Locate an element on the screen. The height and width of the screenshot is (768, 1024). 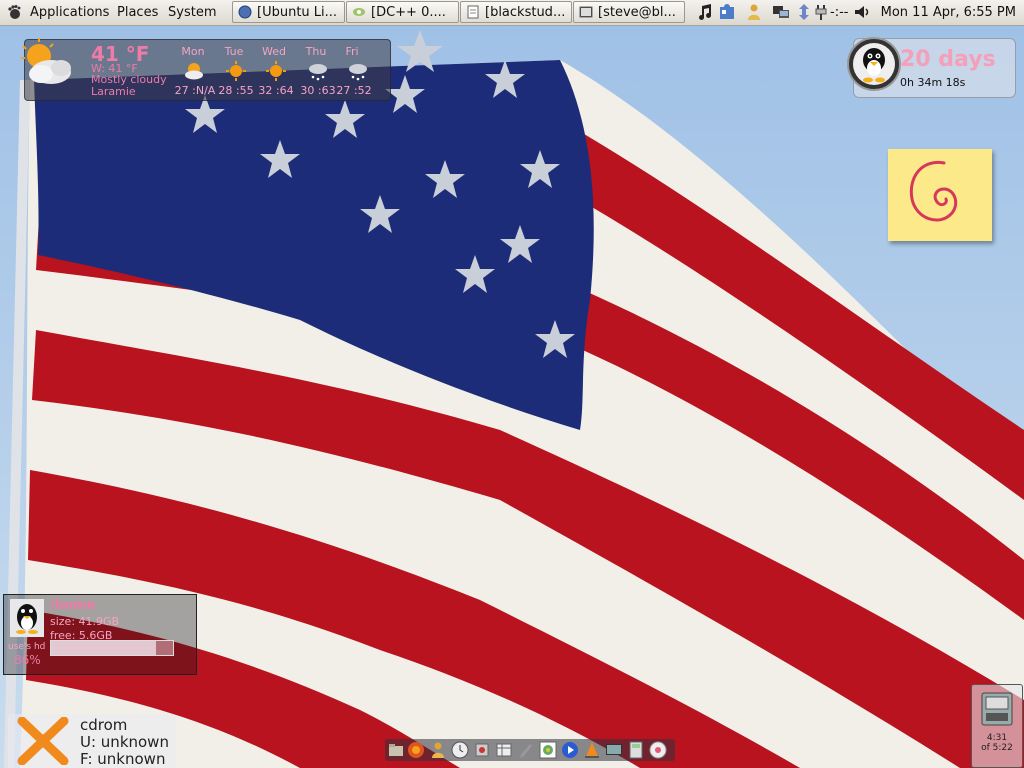
debian-swirl-icon is located at coordinates (933, 191).